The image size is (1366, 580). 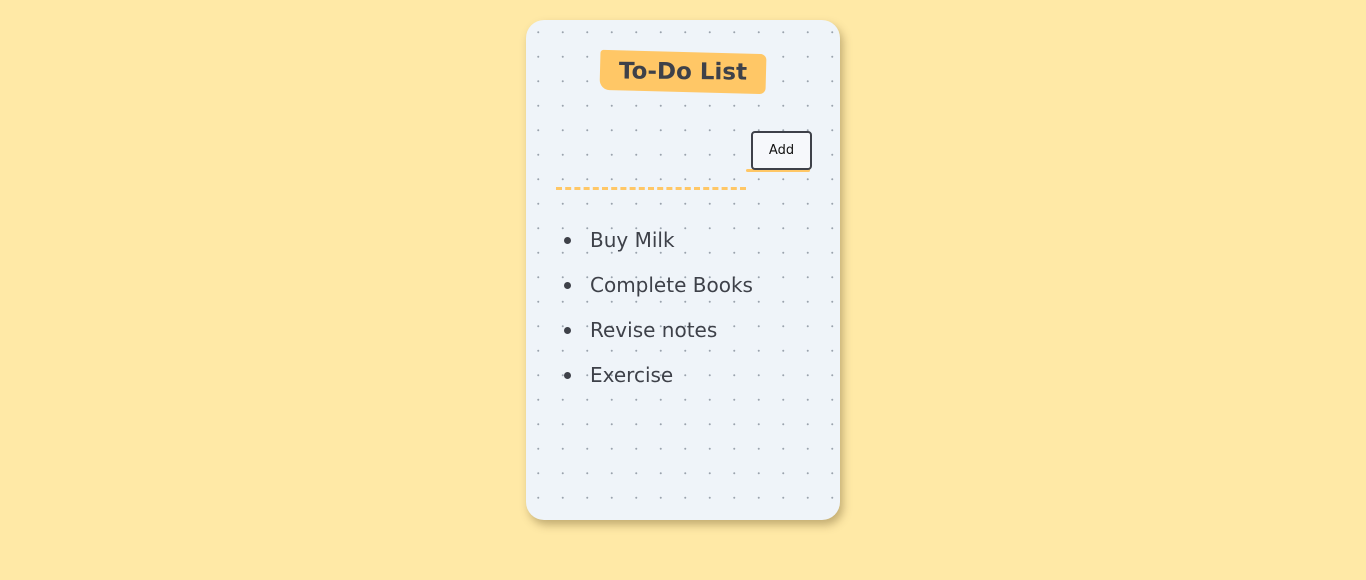 What do you see at coordinates (781, 150) in the screenshot?
I see `add-button: Add` at bounding box center [781, 150].